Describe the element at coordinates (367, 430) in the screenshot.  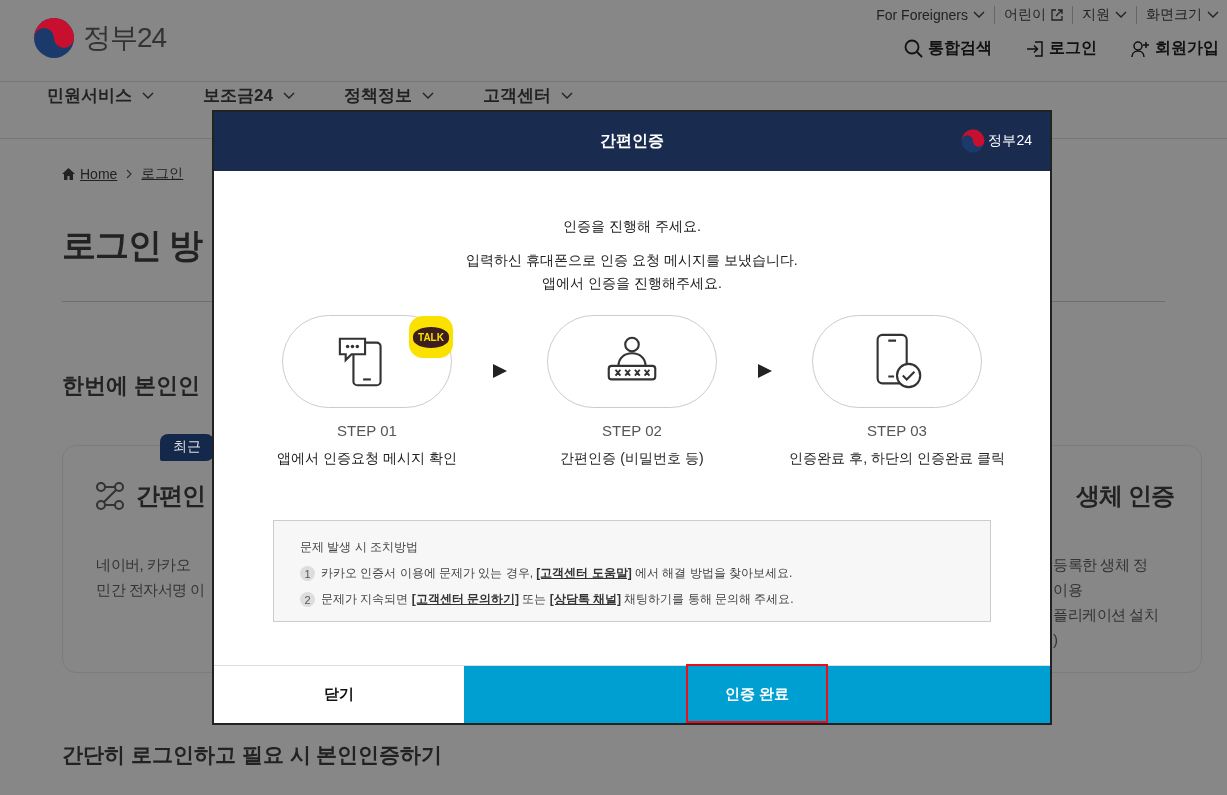
I see `step-label: STEP 01` at that location.